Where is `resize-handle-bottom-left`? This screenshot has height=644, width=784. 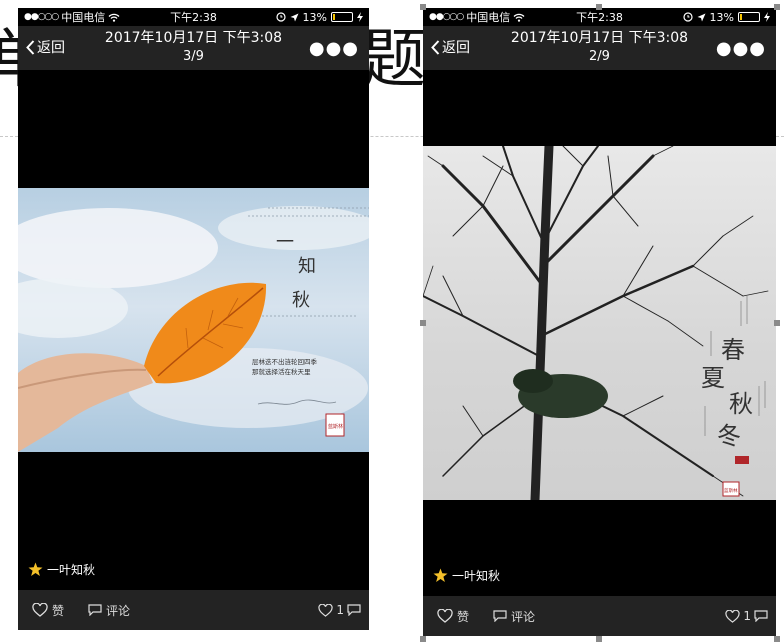
resize-handle-bottom-left is located at coordinates (423, 639).